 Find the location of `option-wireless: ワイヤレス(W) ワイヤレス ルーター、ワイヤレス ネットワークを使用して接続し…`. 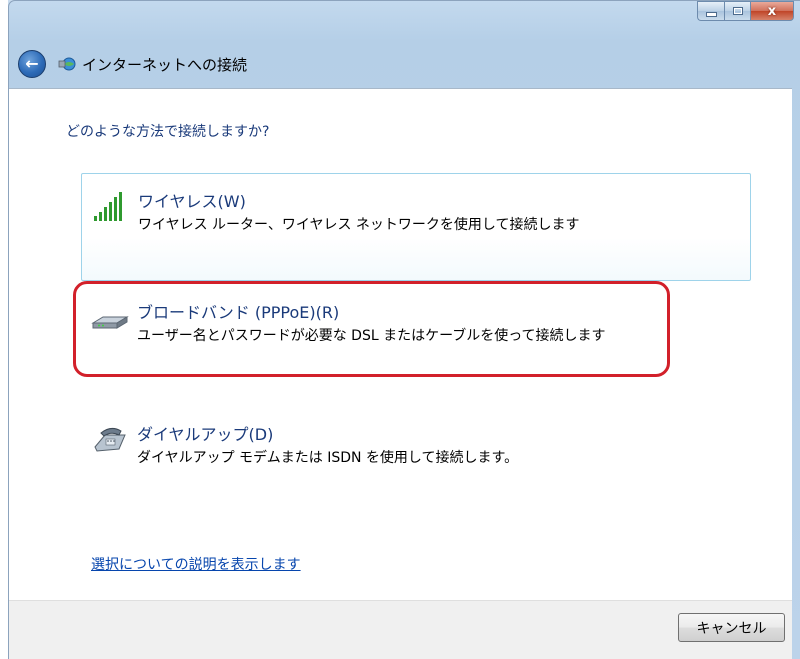

option-wireless: ワイヤレス(W) ワイヤレス ルーター、ワイヤレス ネットワークを使用して接続し… is located at coordinates (416, 227).